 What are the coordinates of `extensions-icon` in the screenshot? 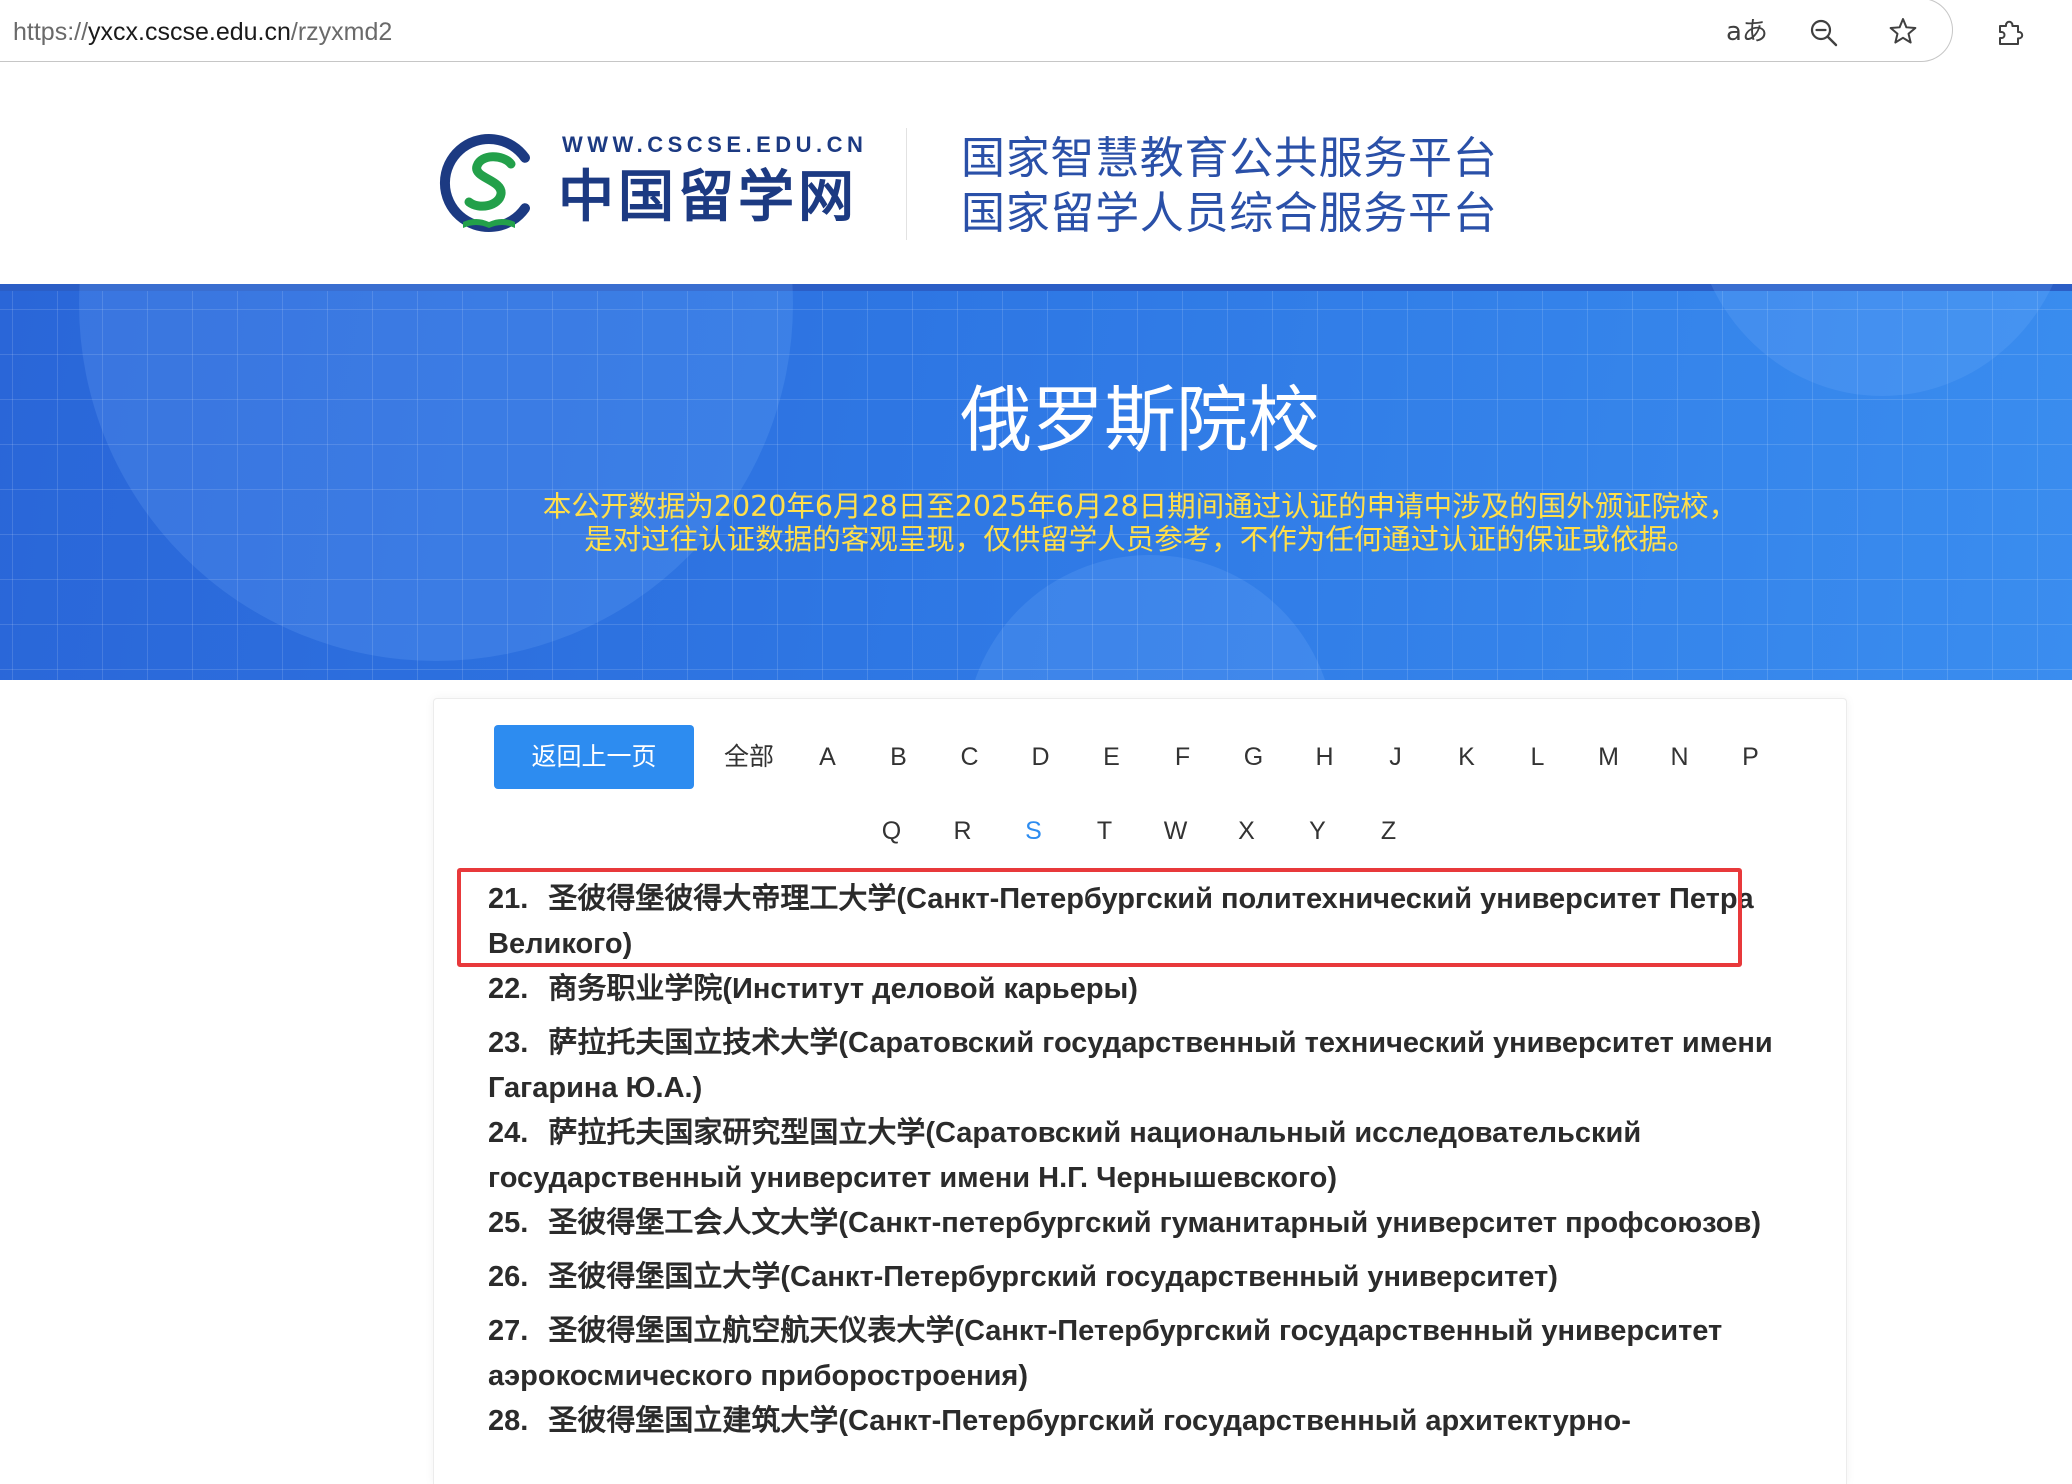 It's located at (2010, 32).